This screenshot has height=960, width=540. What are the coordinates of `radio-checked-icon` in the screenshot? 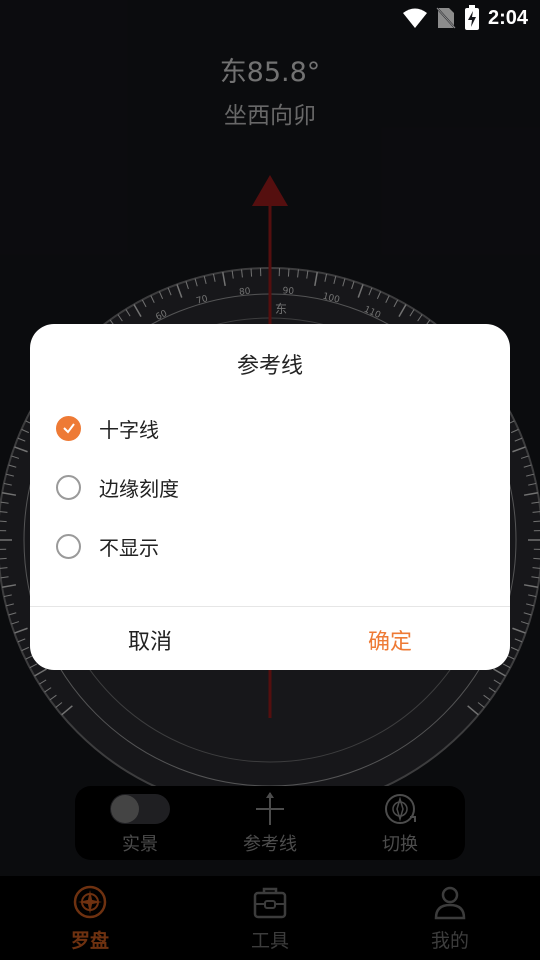 It's located at (68, 428).